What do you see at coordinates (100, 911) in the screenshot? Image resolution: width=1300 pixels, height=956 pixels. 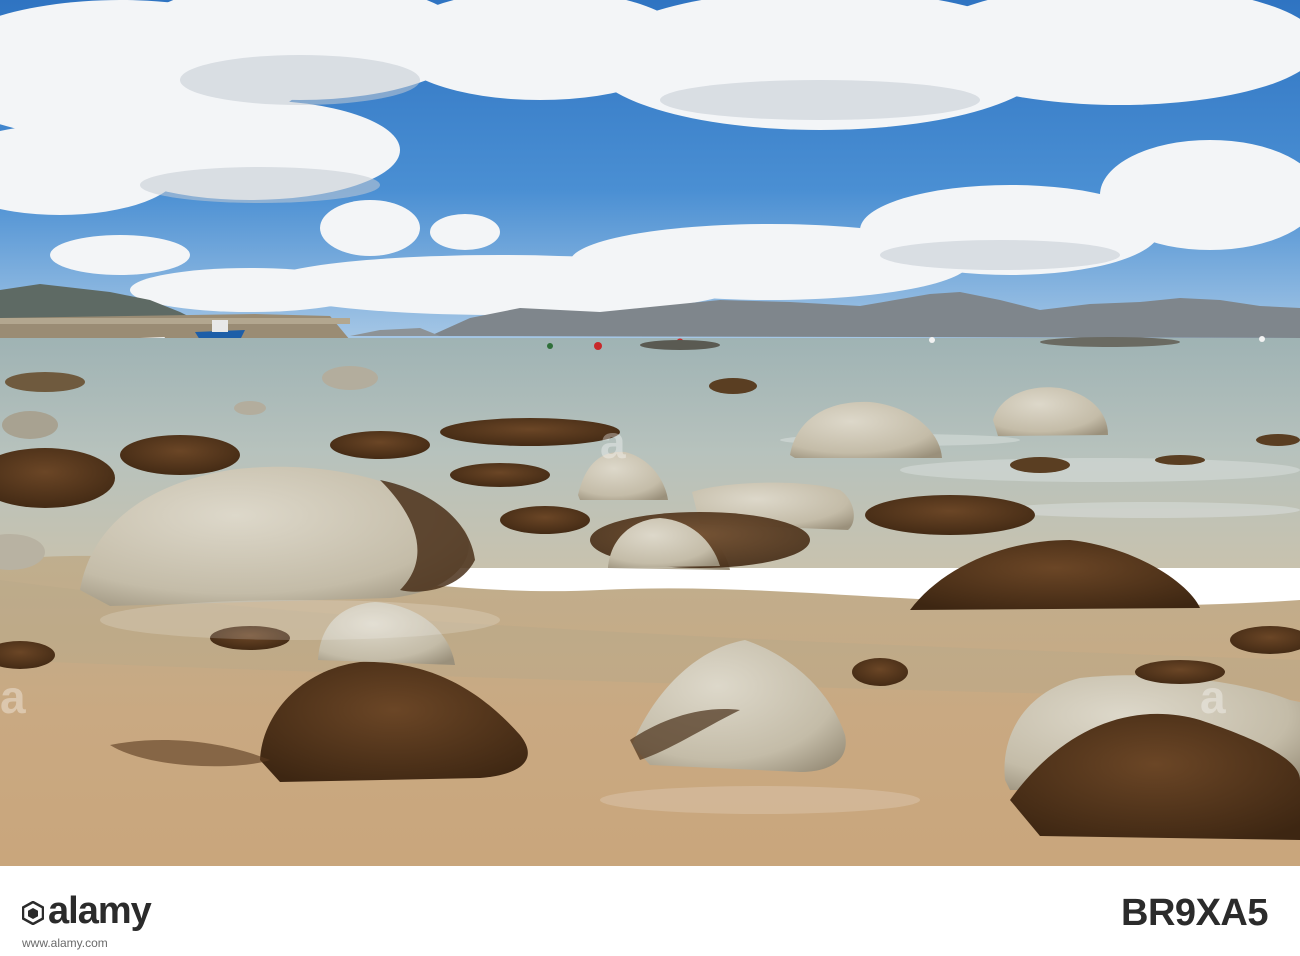 I see `logo-text: alamy` at bounding box center [100, 911].